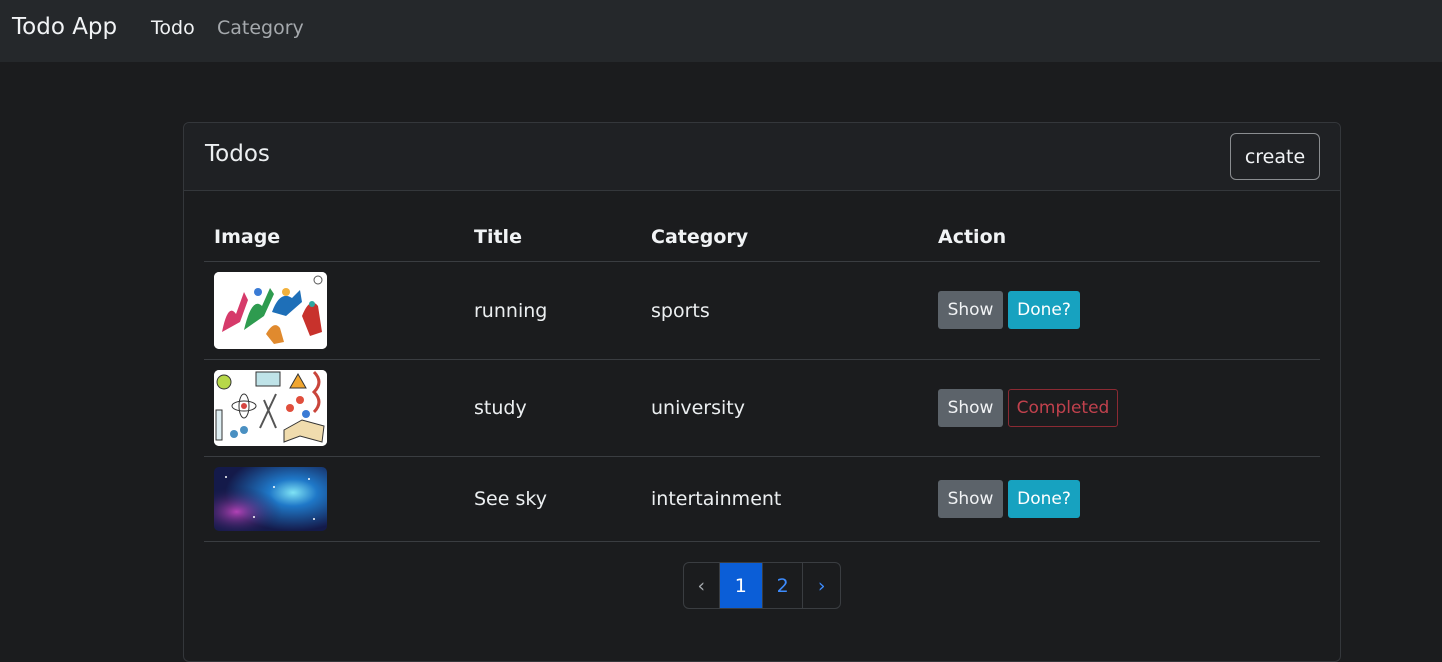 This screenshot has width=1442, height=662. Describe the element at coordinates (1275, 156) in the screenshot. I see `create-button: create` at that location.